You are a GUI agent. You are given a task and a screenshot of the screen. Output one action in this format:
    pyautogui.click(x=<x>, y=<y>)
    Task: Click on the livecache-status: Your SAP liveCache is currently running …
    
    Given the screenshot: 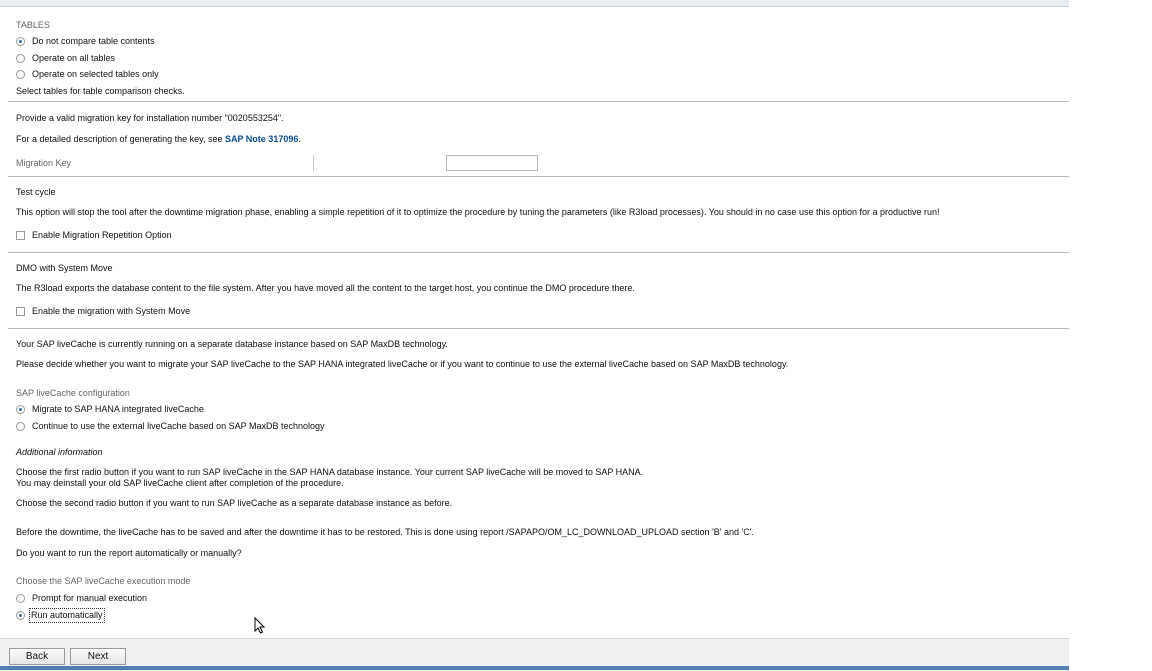 What is the action you would take?
    pyautogui.click(x=232, y=344)
    